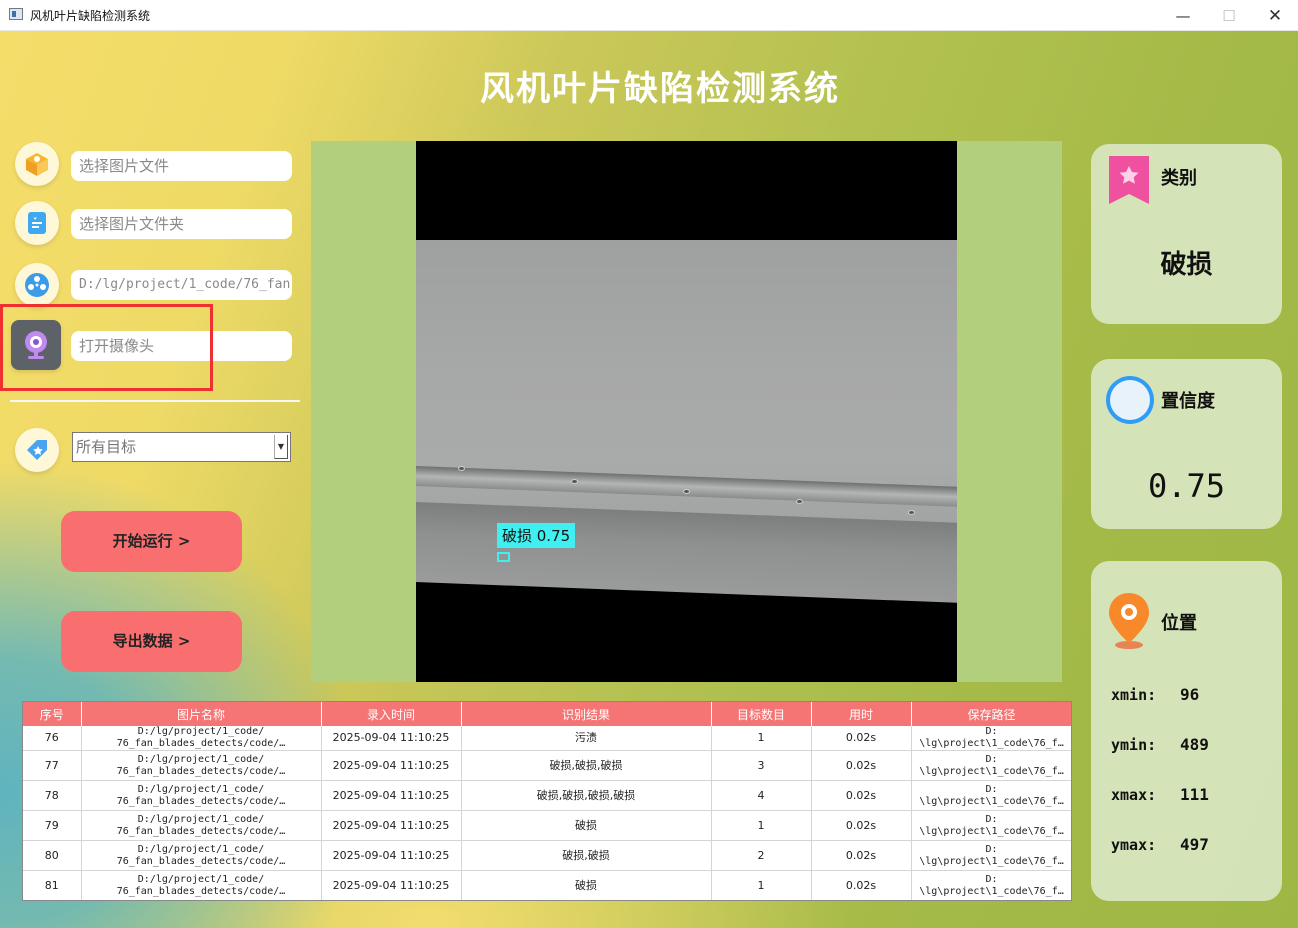 The height and width of the screenshot is (928, 1298). What do you see at coordinates (1129, 182) in the screenshot?
I see `bookmark-star-icon` at bounding box center [1129, 182].